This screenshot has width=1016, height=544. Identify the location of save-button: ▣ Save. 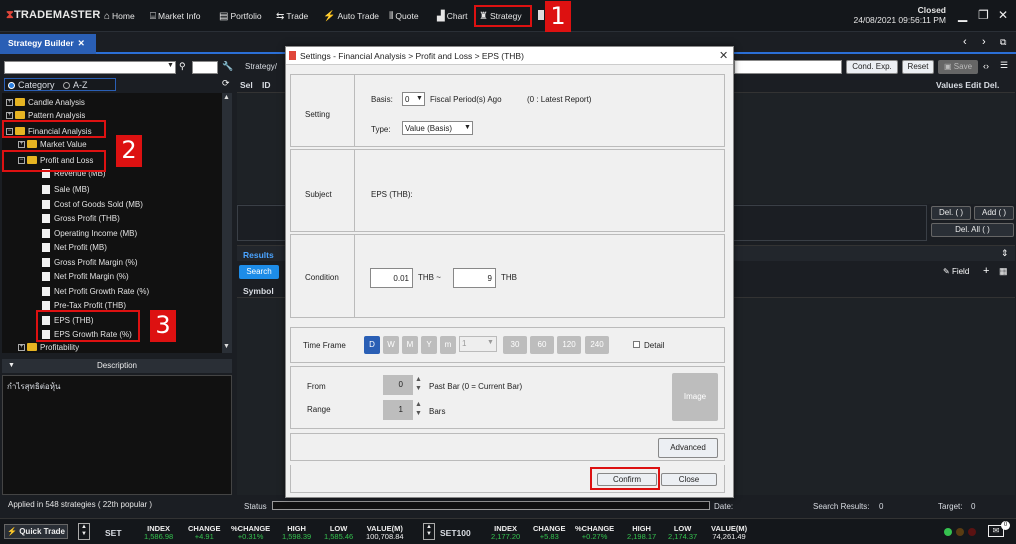
(958, 67).